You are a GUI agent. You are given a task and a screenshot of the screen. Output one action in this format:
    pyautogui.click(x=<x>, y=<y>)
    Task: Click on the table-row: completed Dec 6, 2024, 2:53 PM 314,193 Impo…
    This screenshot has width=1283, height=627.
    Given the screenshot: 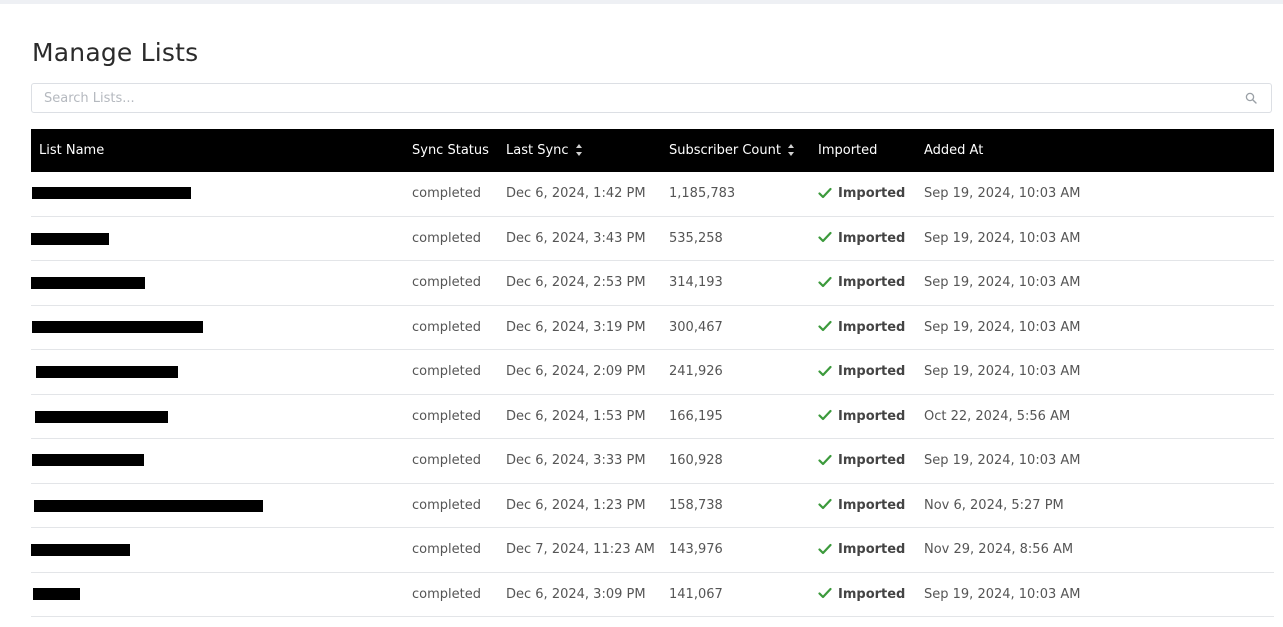 What is the action you would take?
    pyautogui.click(x=652, y=283)
    